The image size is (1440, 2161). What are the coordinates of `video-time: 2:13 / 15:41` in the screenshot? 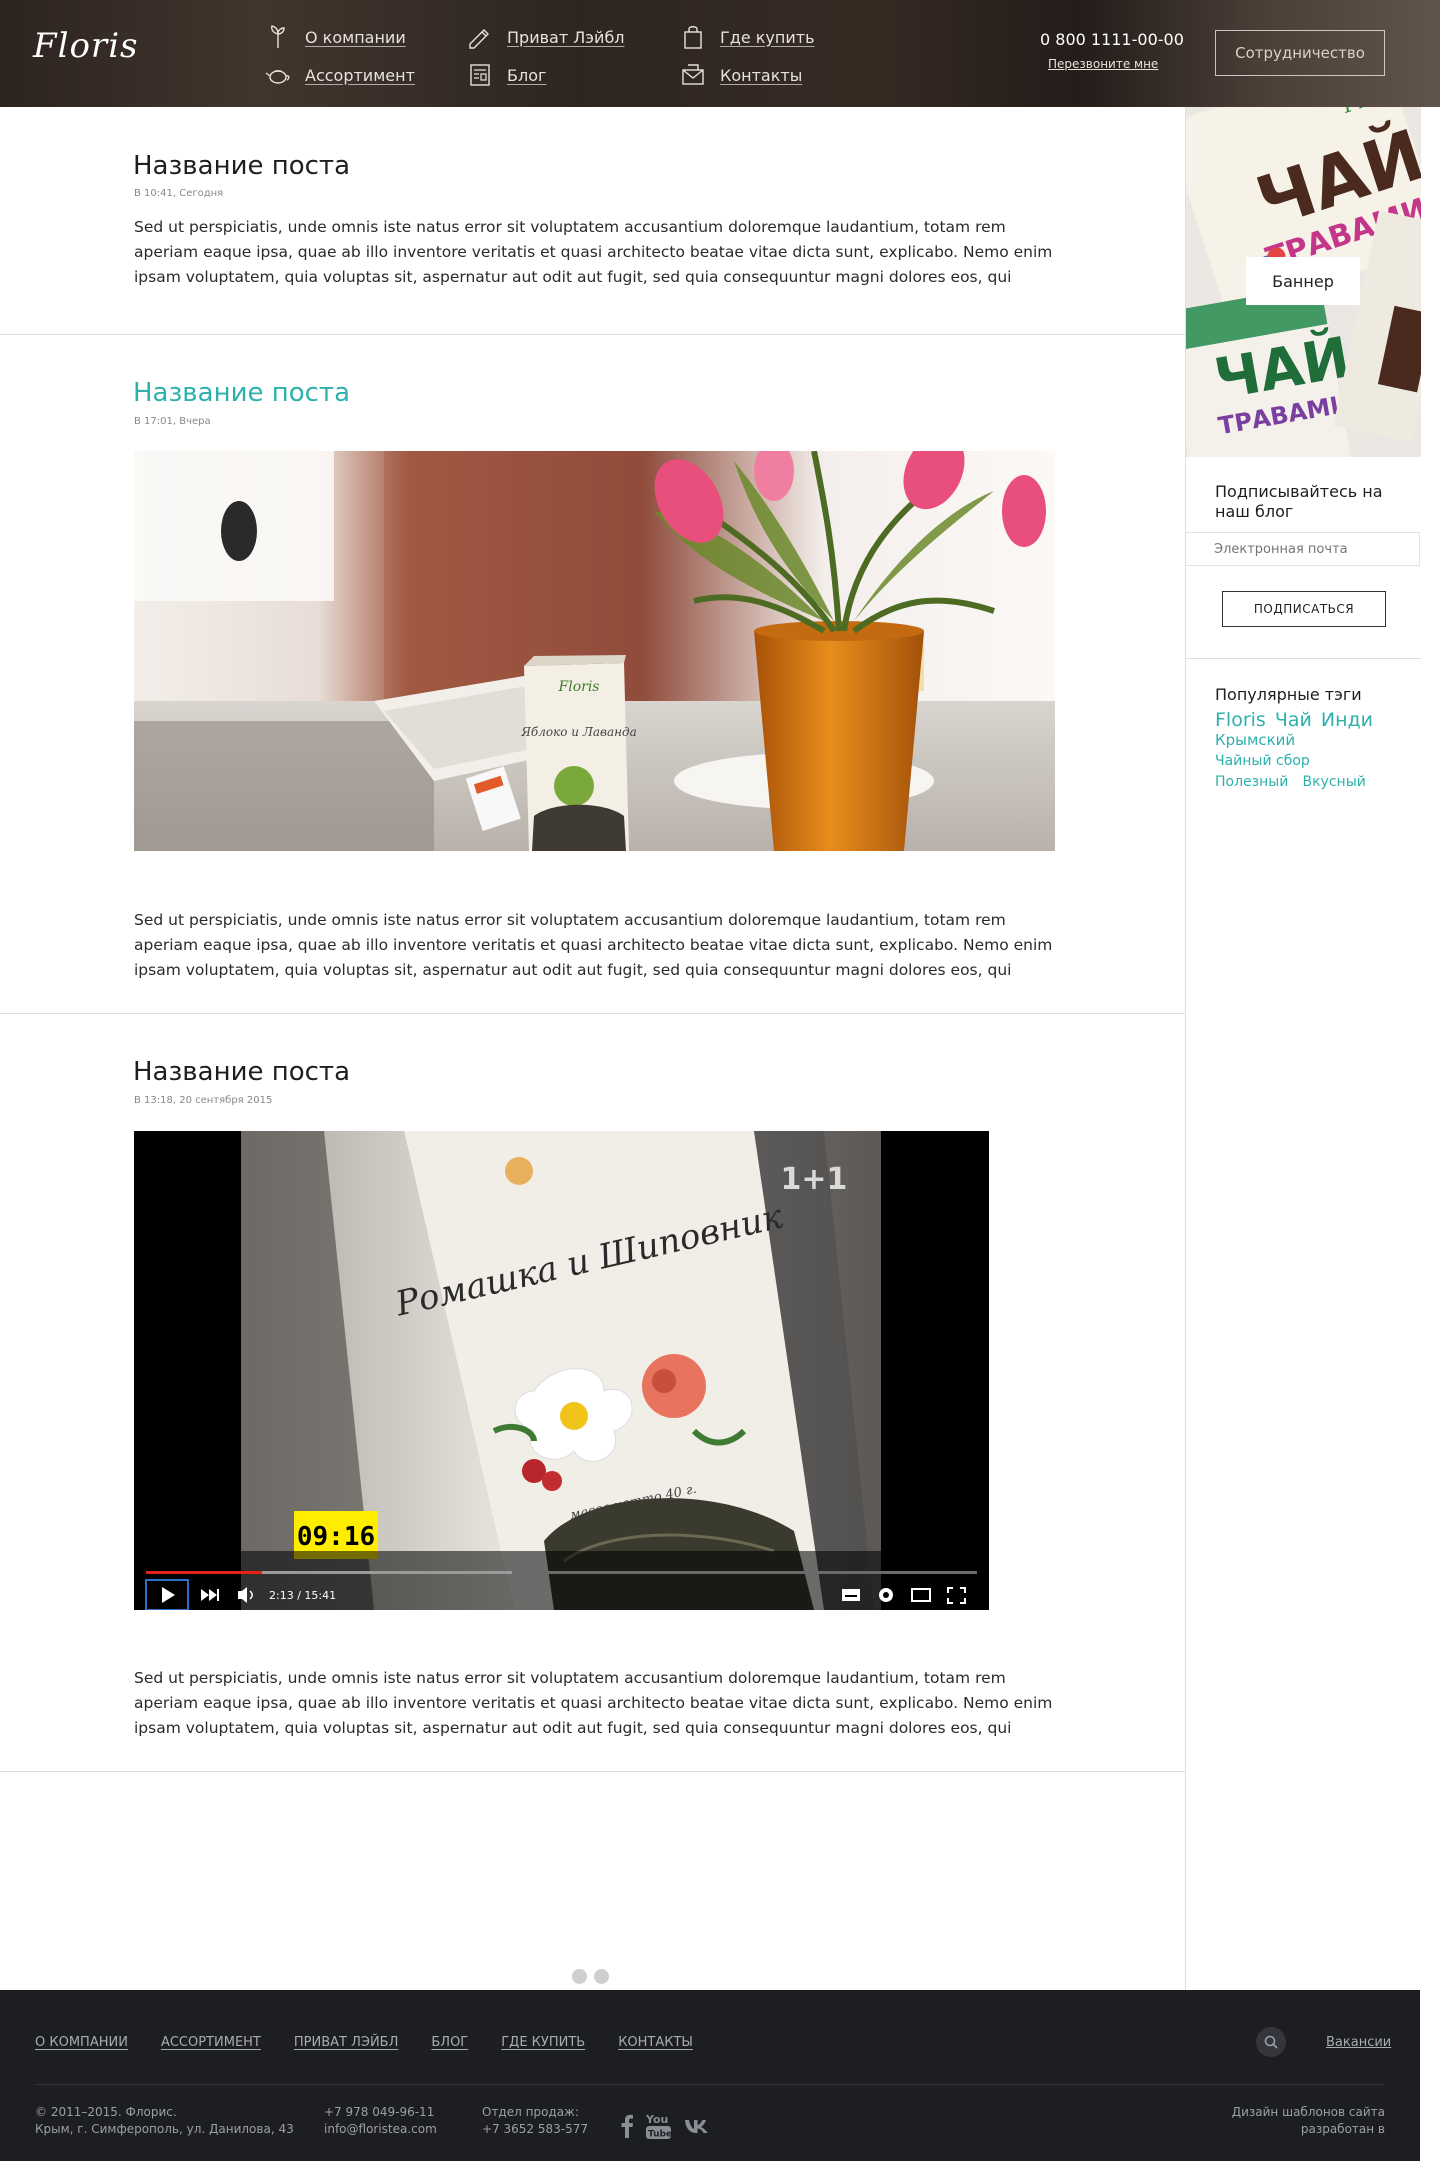 It's located at (302, 1595).